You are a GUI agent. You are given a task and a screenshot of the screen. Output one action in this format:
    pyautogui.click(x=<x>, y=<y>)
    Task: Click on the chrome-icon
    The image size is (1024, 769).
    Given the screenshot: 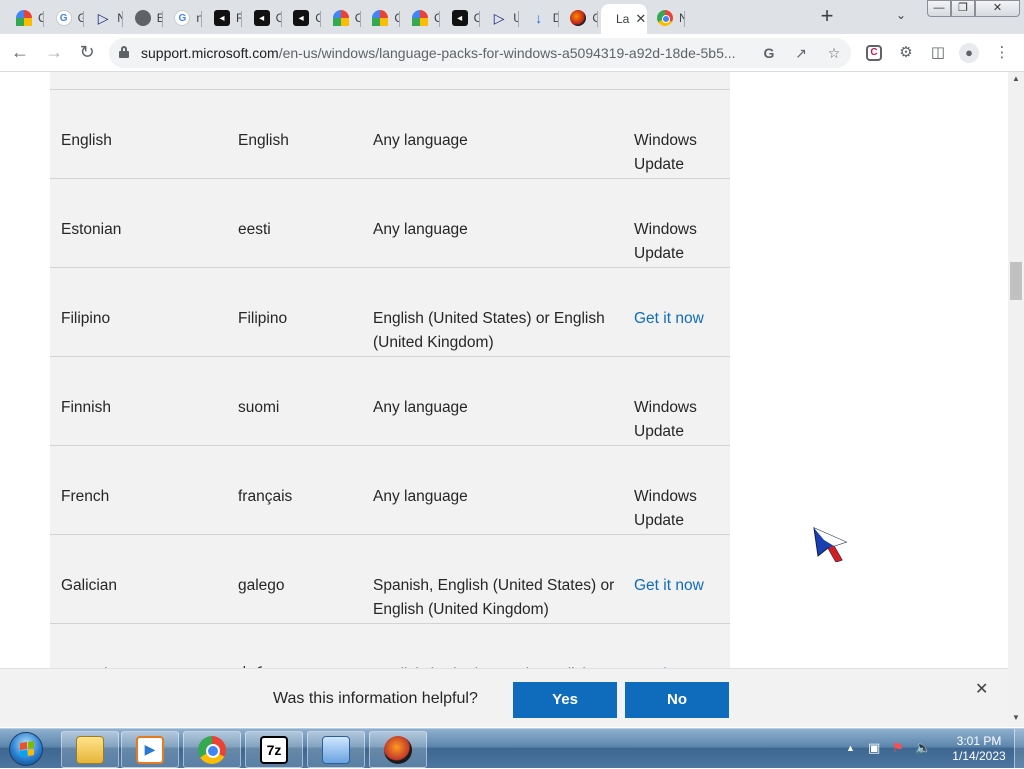 What is the action you would take?
    pyautogui.click(x=212, y=749)
    